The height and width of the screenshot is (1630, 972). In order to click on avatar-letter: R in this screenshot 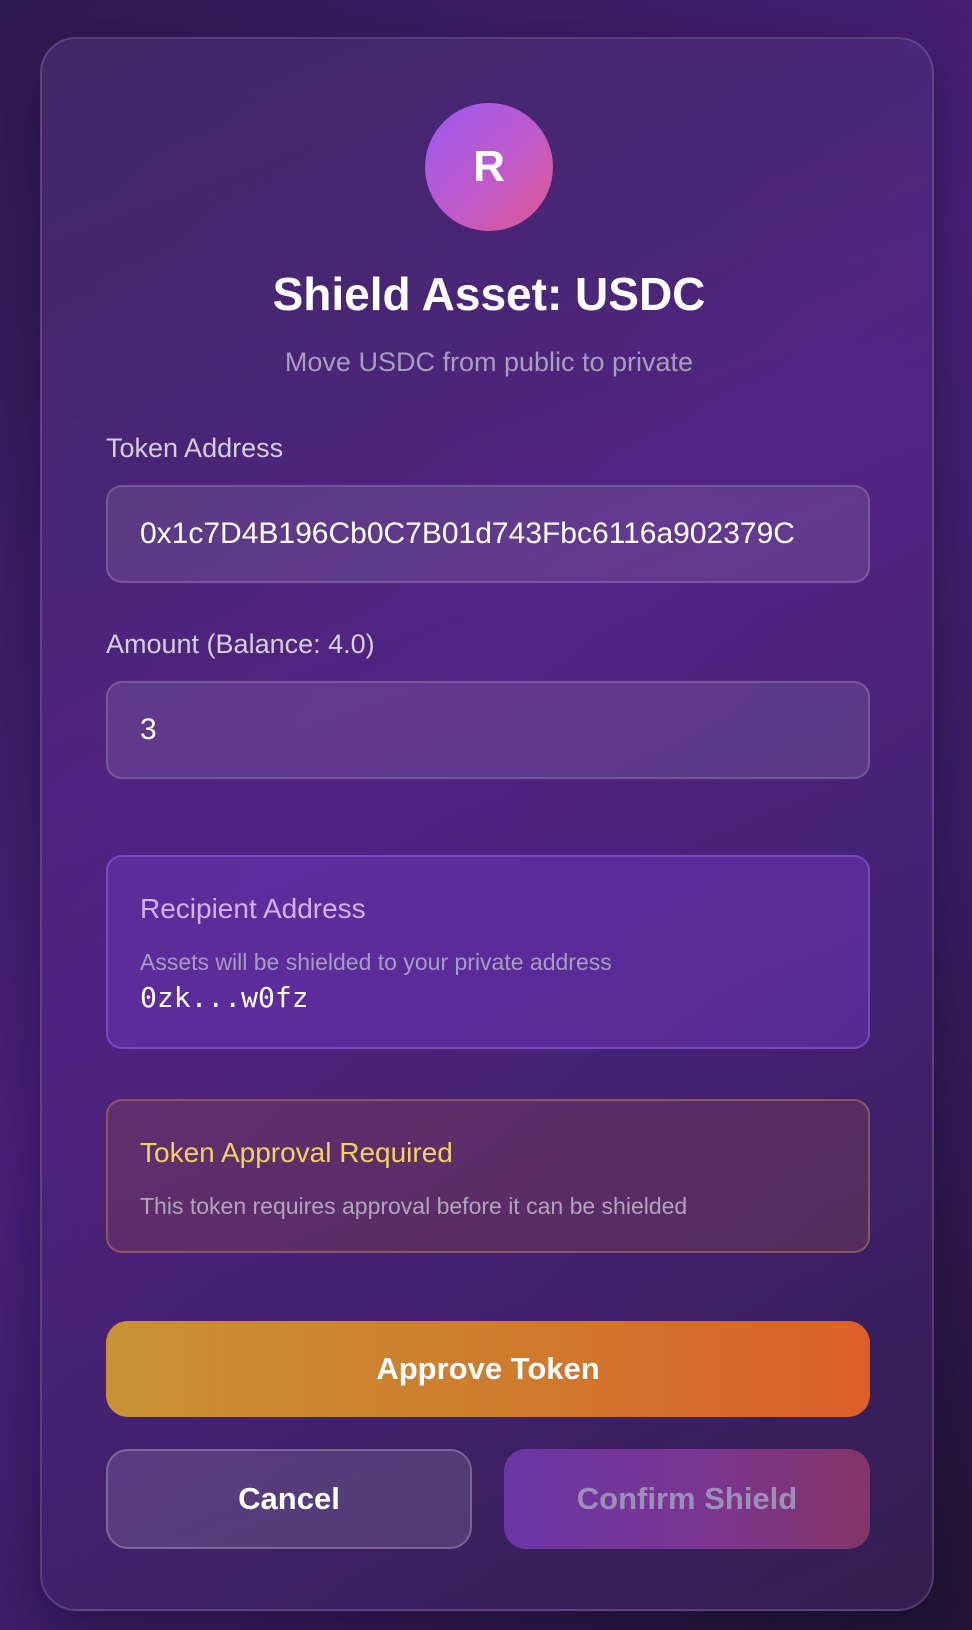, I will do `click(489, 166)`.